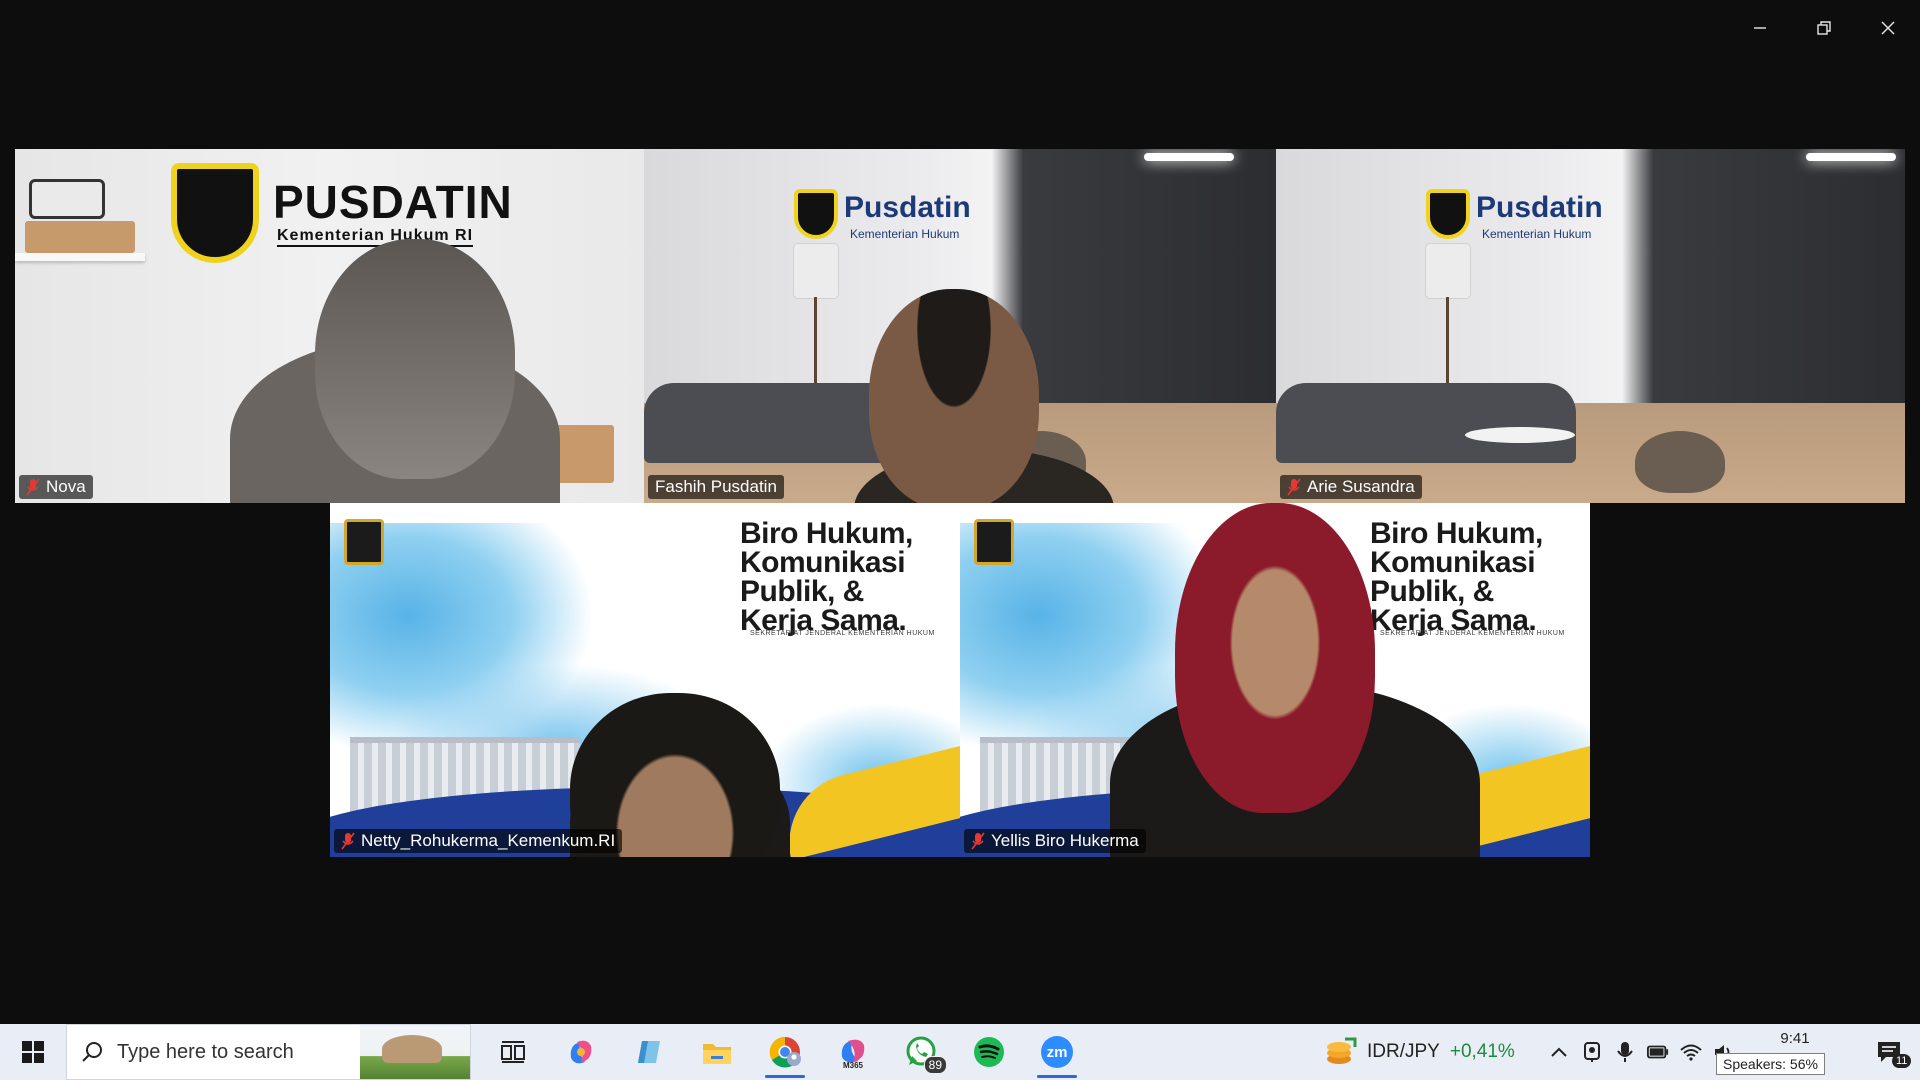  I want to click on close-button, so click(1888, 28).